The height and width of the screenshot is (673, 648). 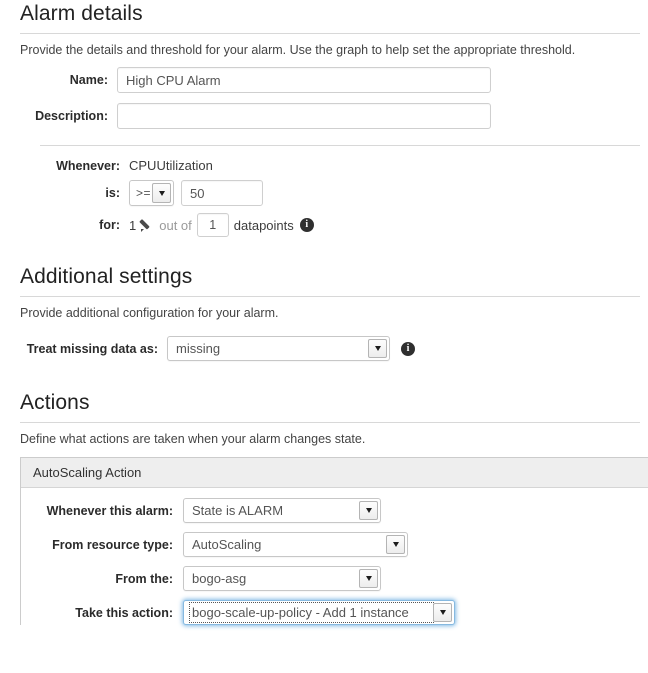 I want to click on whenever-row: Whenever: CPUUtilization, so click(x=324, y=165).